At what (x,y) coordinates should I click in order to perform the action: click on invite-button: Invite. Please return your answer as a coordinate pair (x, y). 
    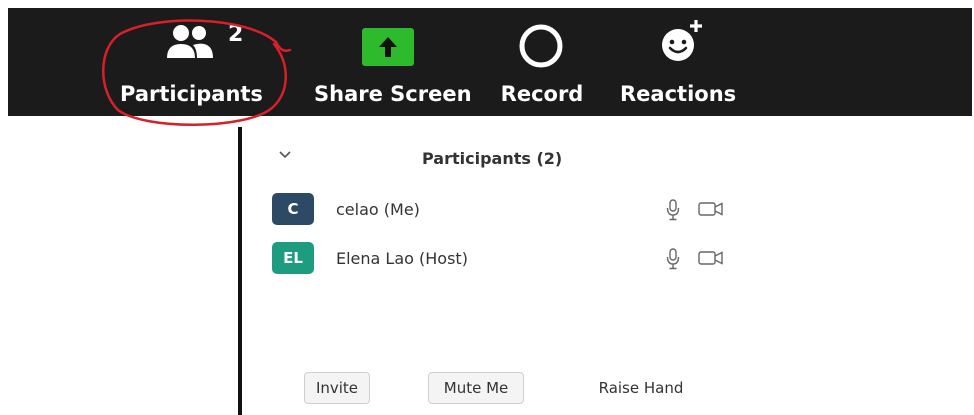
    Looking at the image, I should click on (337, 388).